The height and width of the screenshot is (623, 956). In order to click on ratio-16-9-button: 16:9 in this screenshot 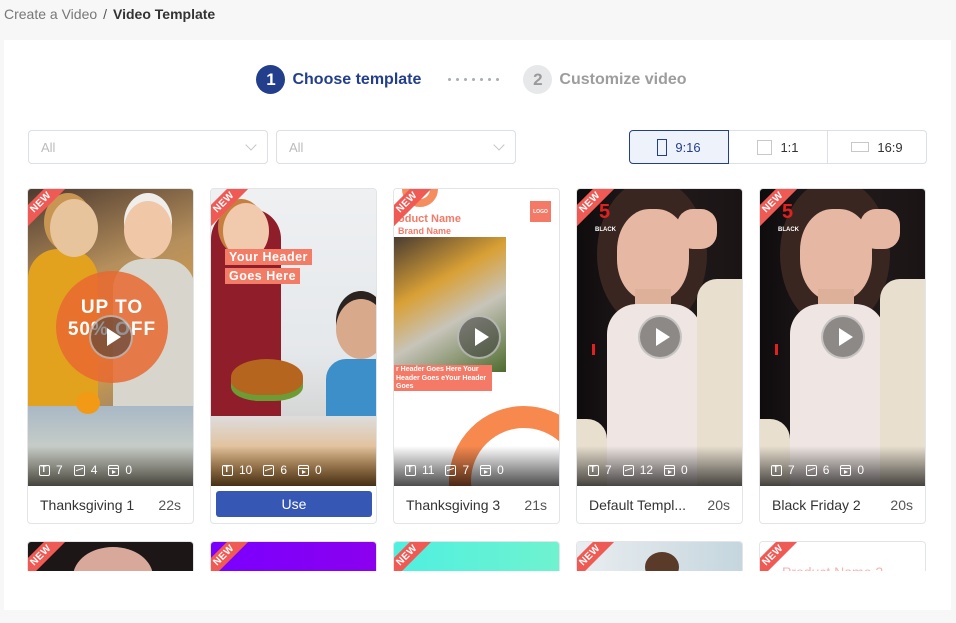, I will do `click(877, 147)`.